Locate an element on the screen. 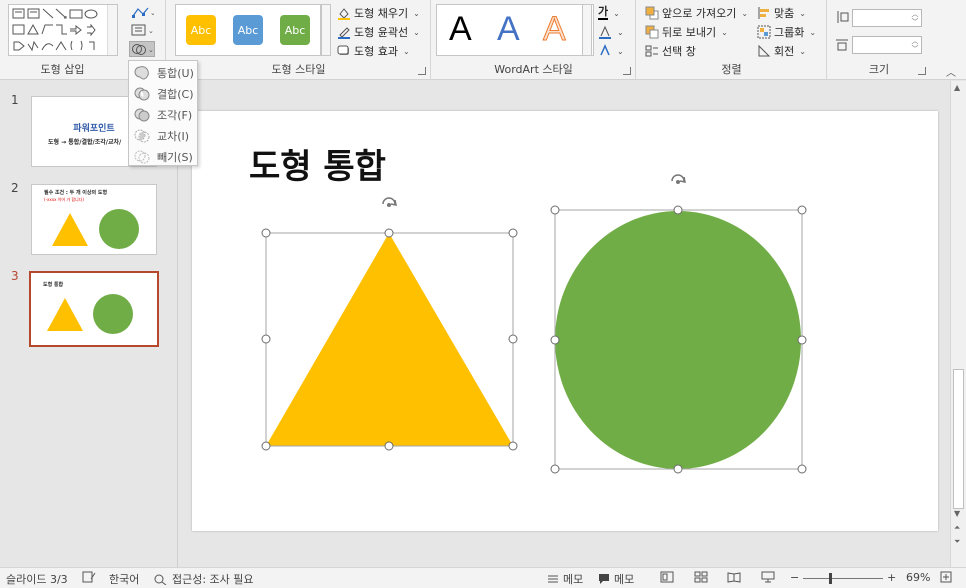 The image size is (966, 588). shape-styles-launcher is located at coordinates (422, 71).